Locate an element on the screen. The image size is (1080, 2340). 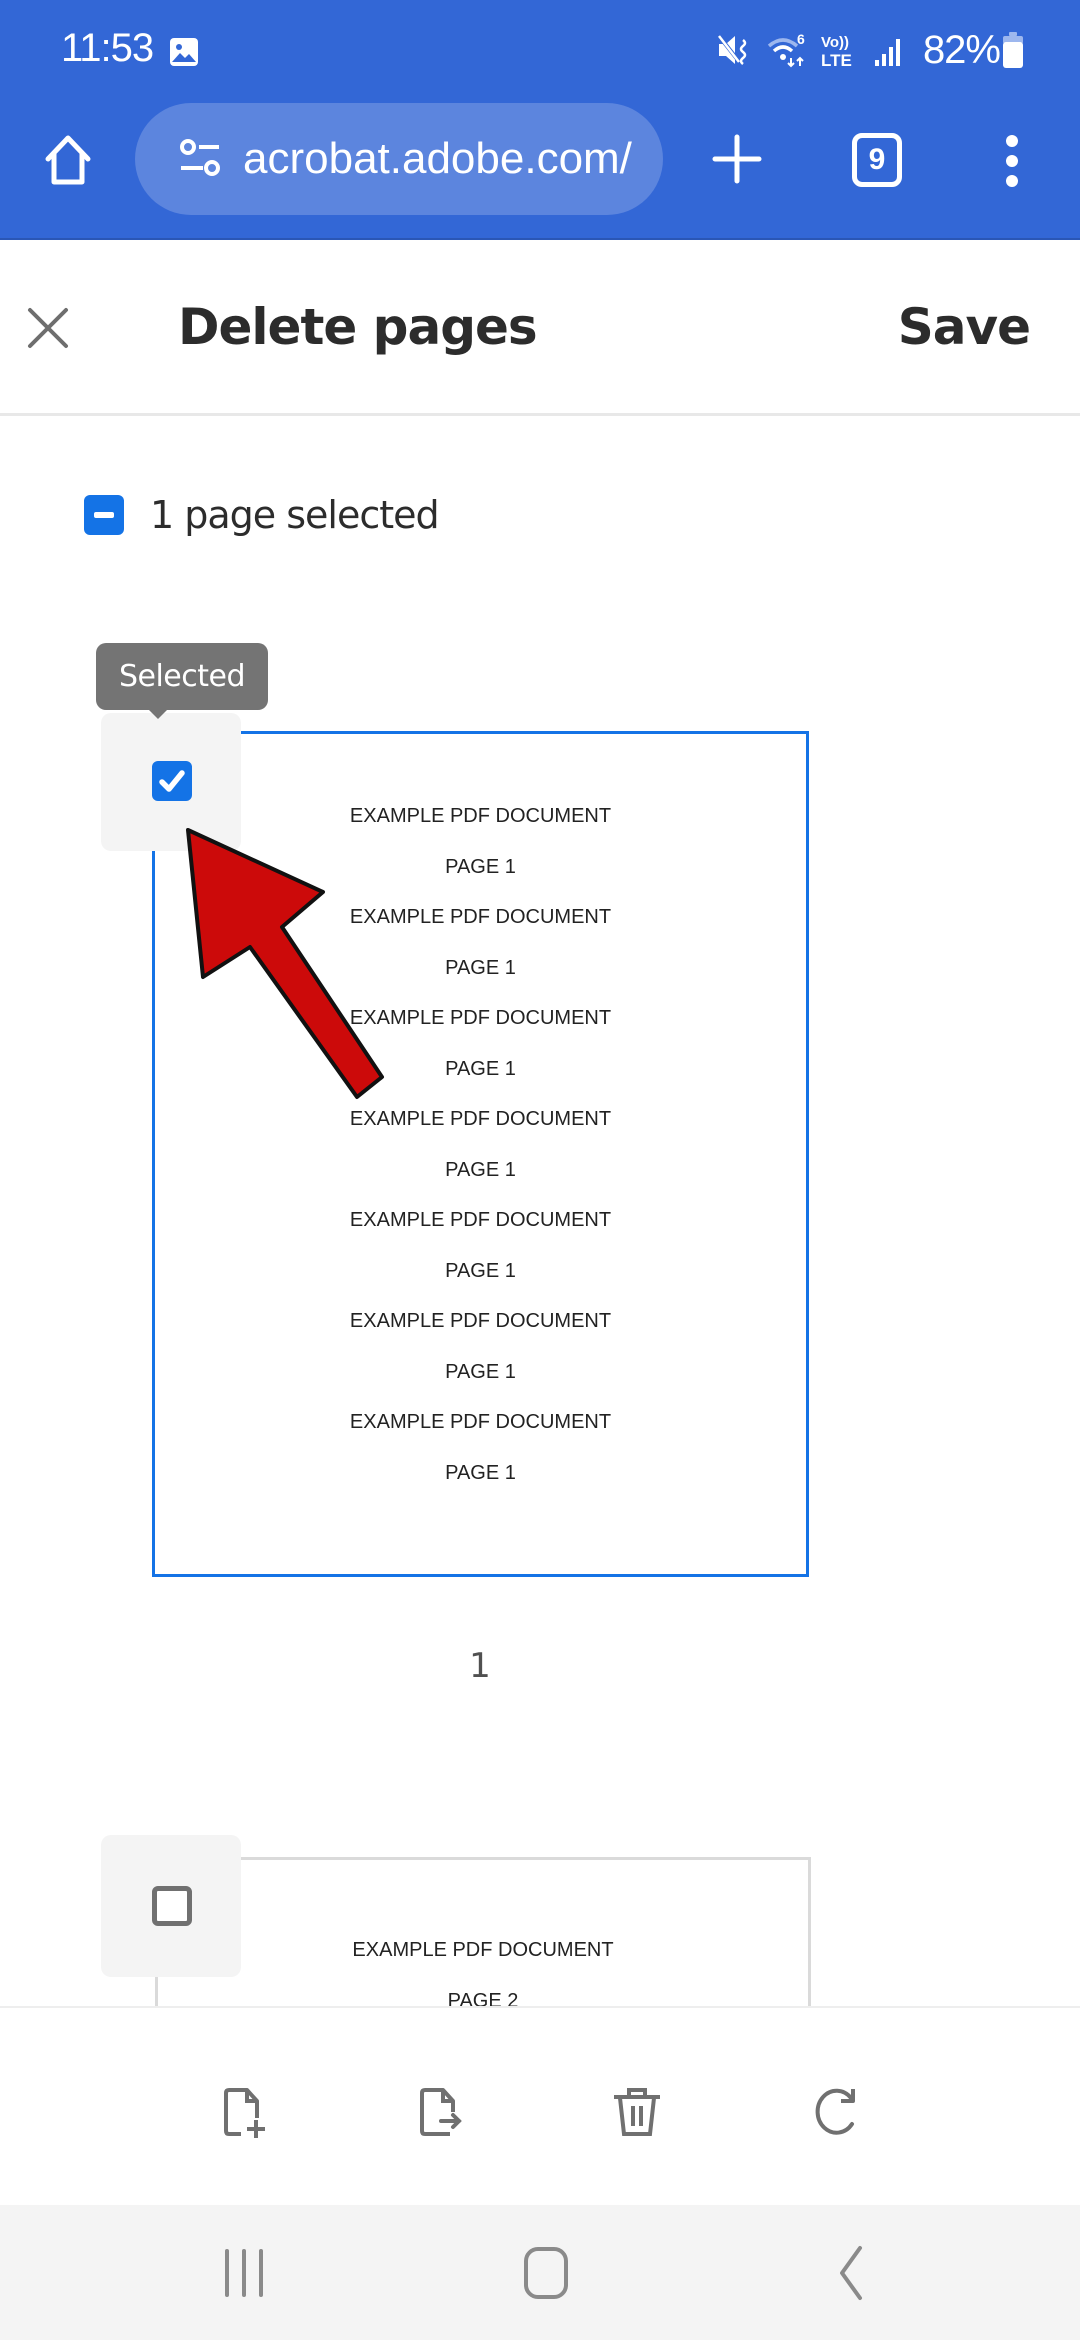
volte-icon: Vo)) LTE is located at coordinates (836, 52).